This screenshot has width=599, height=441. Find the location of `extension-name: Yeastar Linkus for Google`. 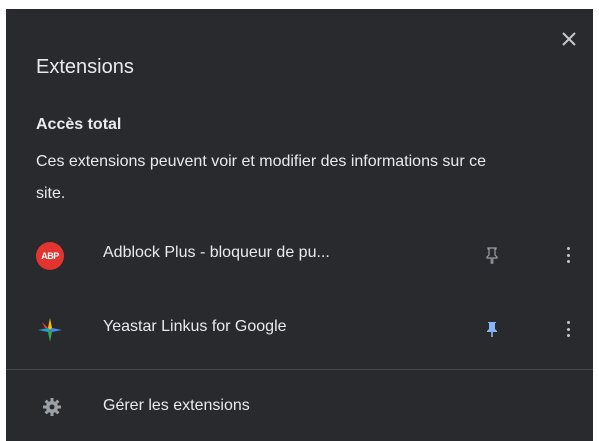

extension-name: Yeastar Linkus for Google is located at coordinates (195, 326).